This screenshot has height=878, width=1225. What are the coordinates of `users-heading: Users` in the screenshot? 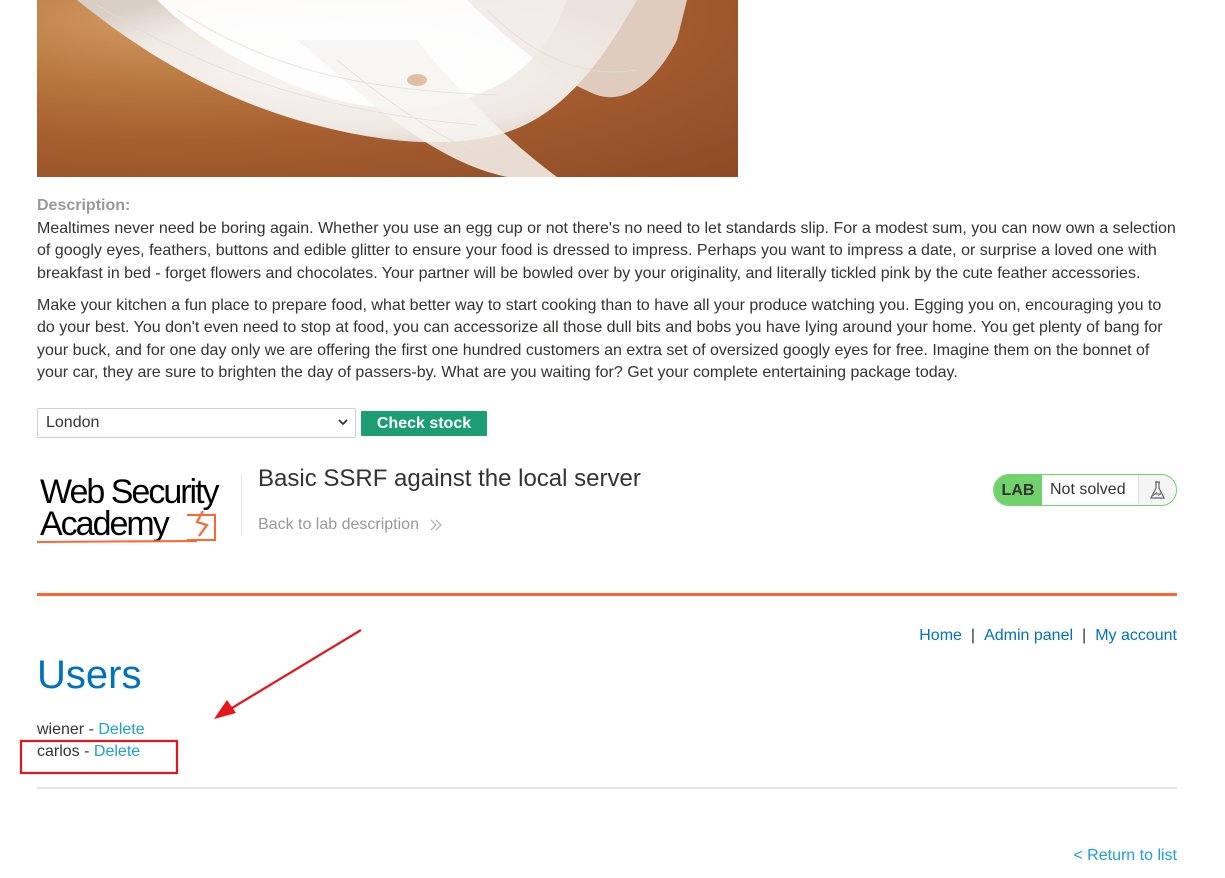 It's located at (89, 675).